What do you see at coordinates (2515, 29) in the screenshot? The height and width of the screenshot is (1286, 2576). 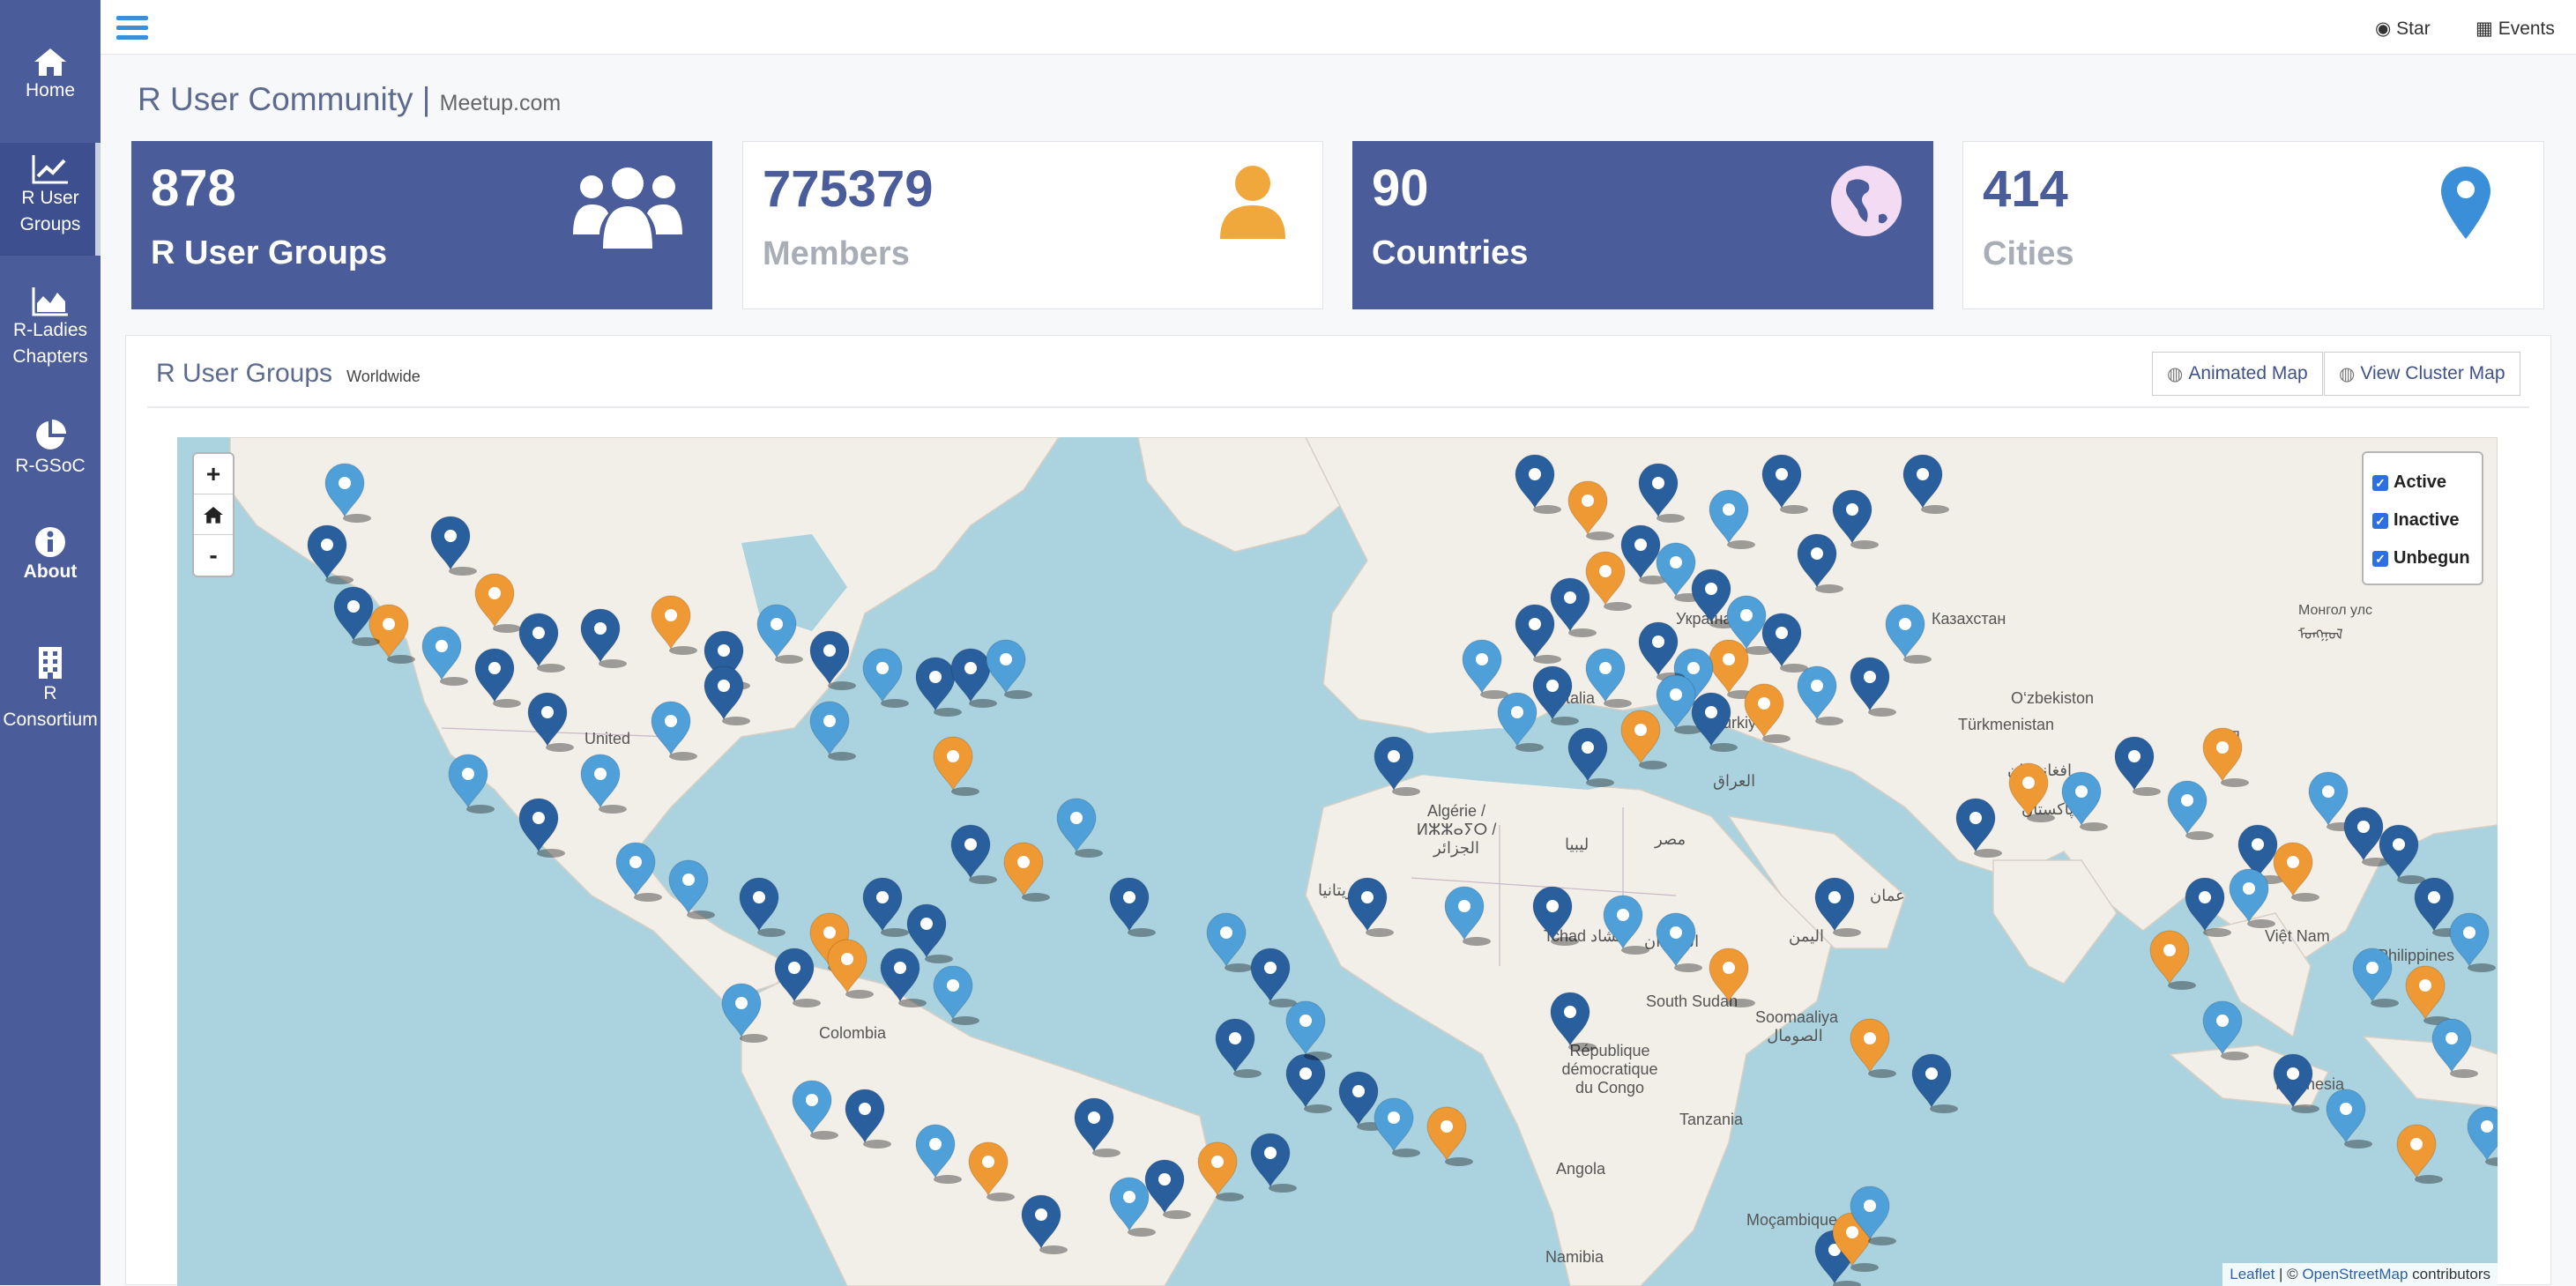 I see `events-link: ▦ Events` at bounding box center [2515, 29].